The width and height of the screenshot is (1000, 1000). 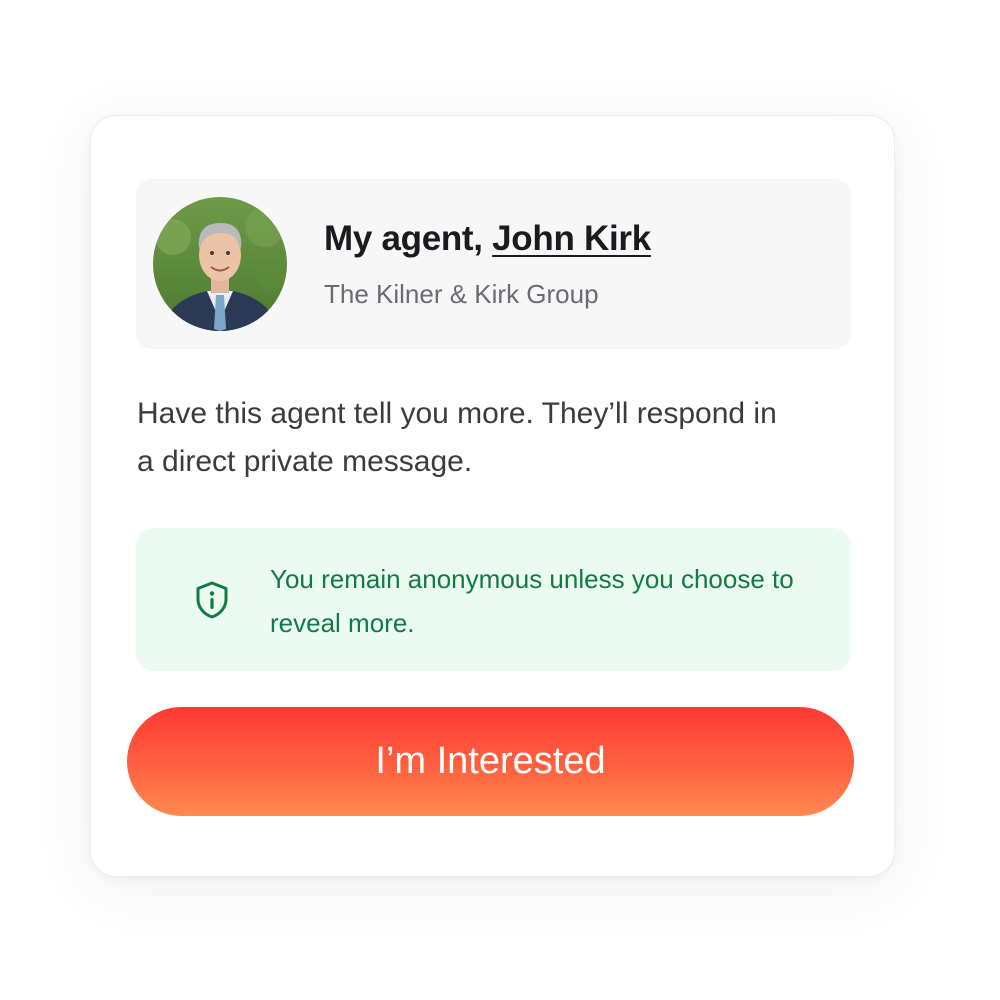 What do you see at coordinates (408, 238) in the screenshot?
I see `agent-heading-prefix: My agent,` at bounding box center [408, 238].